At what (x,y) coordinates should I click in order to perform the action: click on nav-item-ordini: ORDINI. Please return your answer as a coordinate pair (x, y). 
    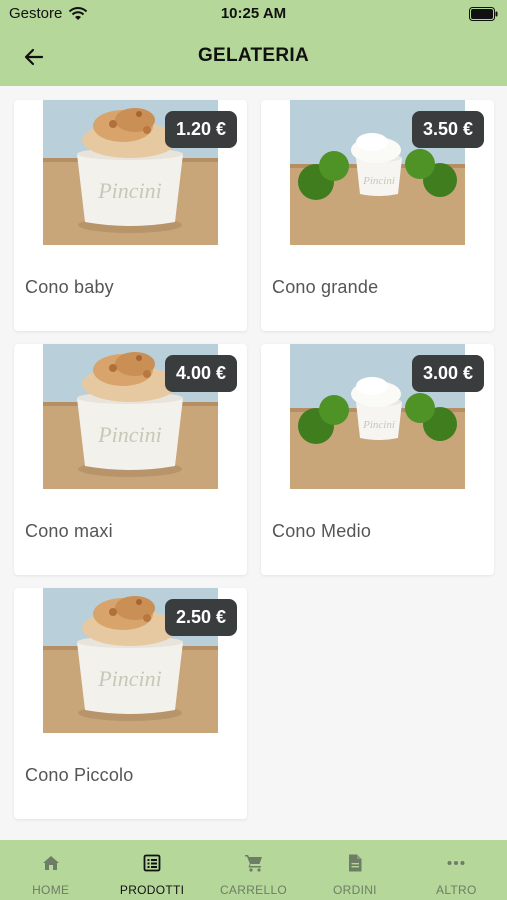
    Looking at the image, I should click on (354, 870).